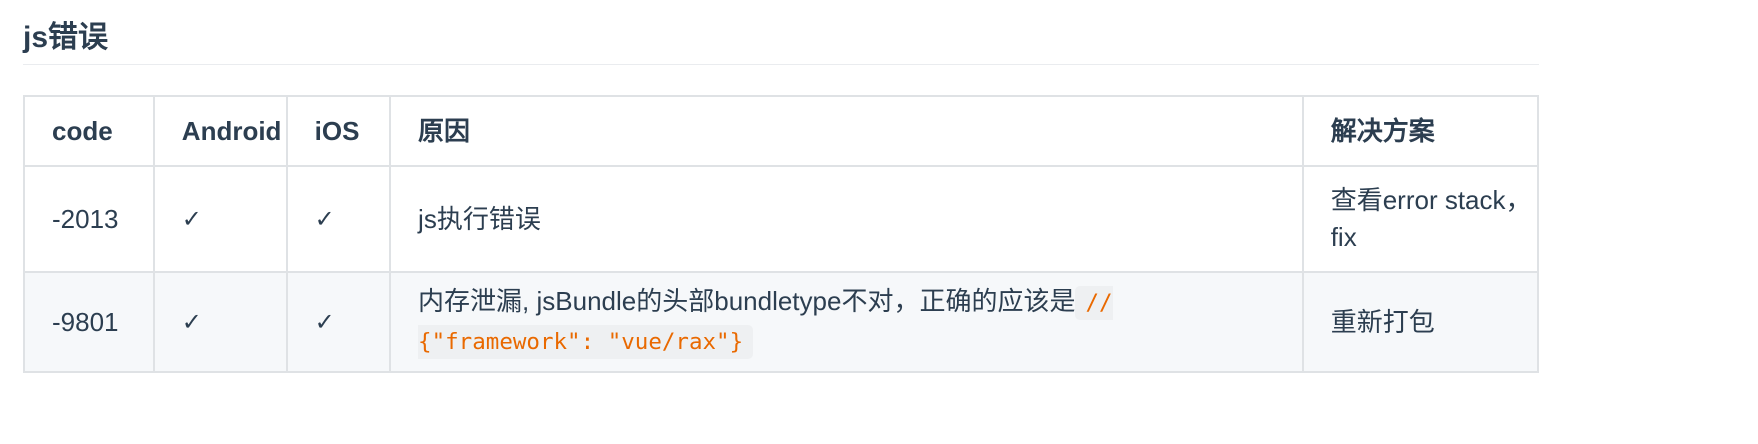  I want to click on section-title: js错误, so click(66, 37).